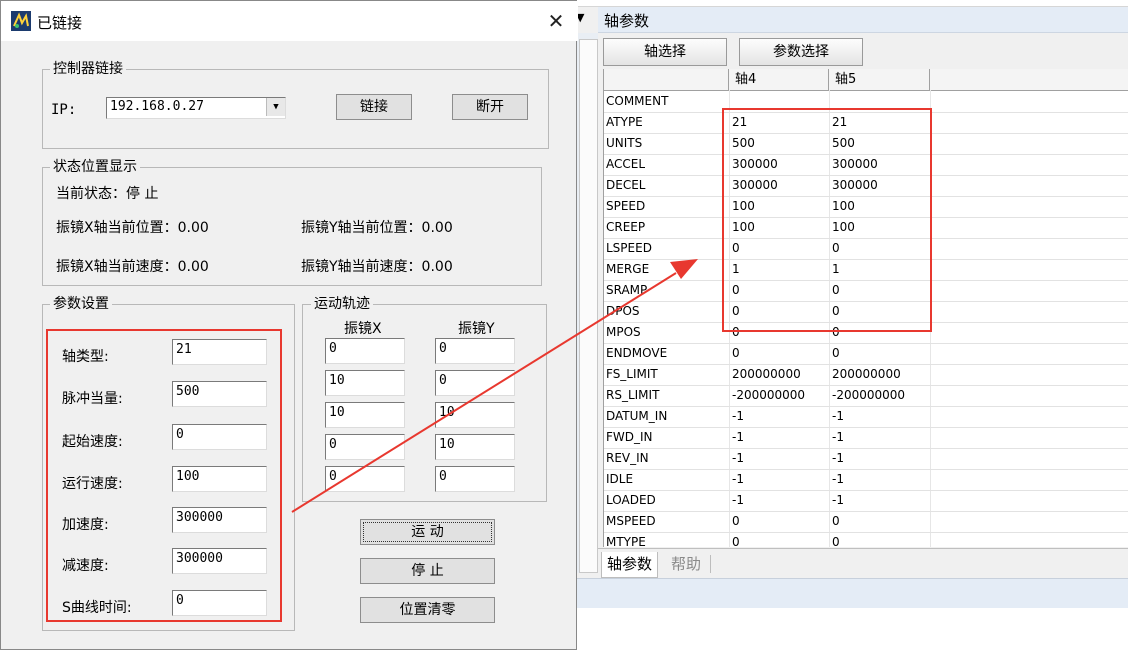 Image resolution: width=1128 pixels, height=650 pixels. Describe the element at coordinates (869, 395) in the screenshot. I see `grid-cell-axis5: -200000000` at that location.